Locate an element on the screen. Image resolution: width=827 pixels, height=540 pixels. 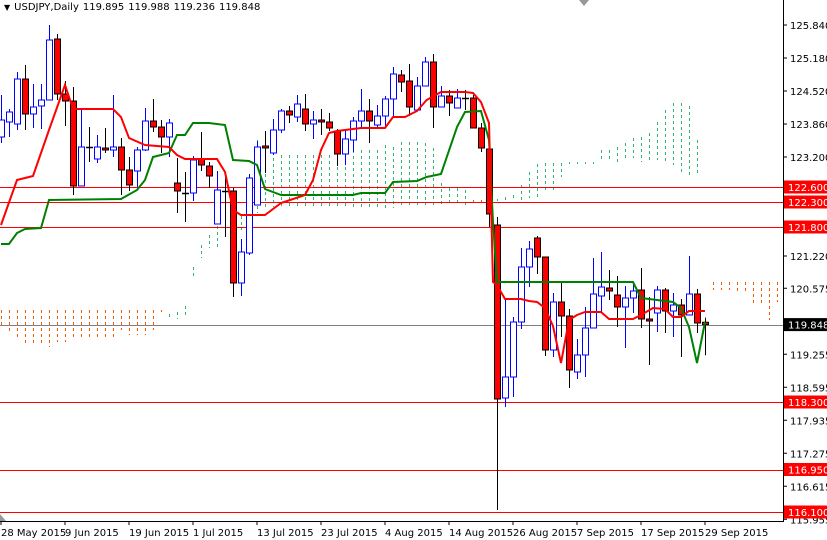
time-tick-label: 7 Sep 2015 is located at coordinates (605, 533).